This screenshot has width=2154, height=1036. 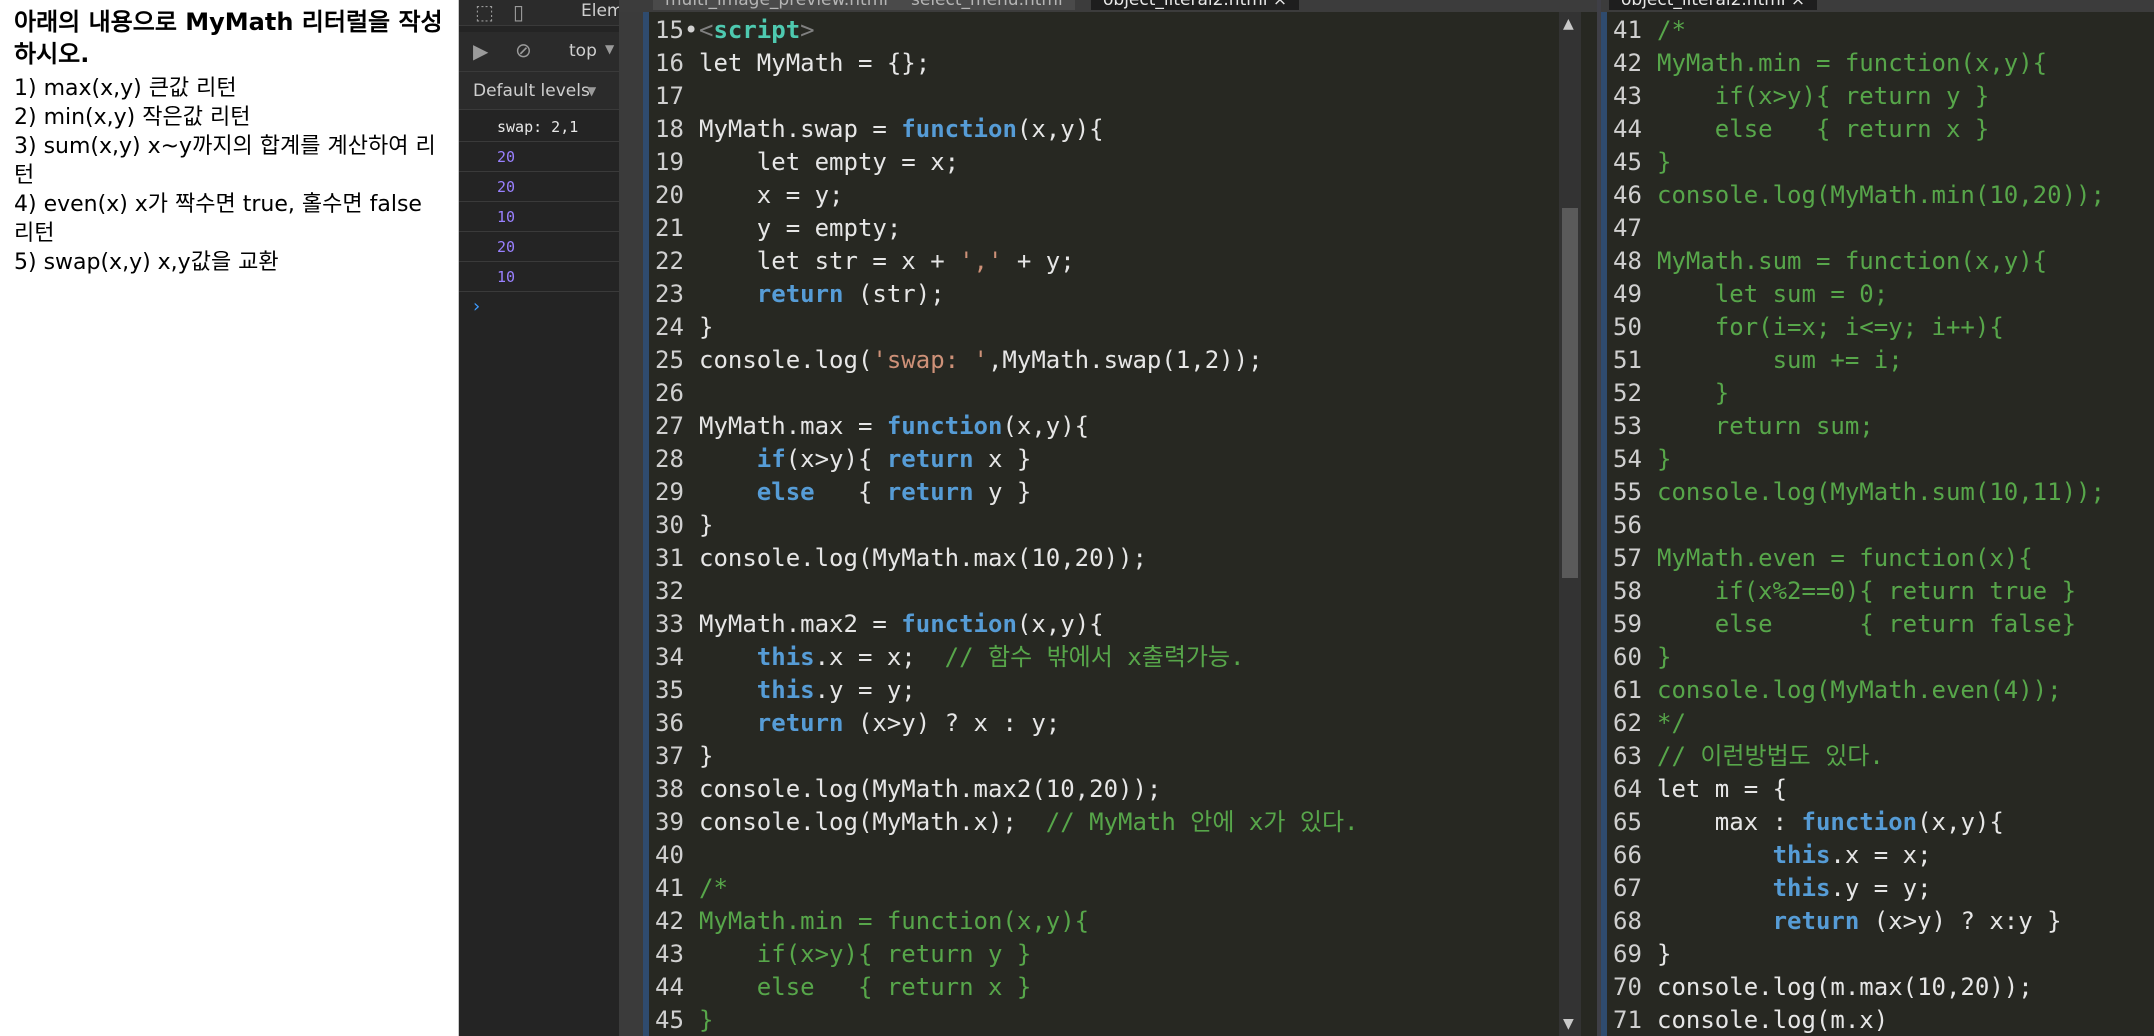 I want to click on code-line: 20 x = y;, so click(x=1006, y=195).